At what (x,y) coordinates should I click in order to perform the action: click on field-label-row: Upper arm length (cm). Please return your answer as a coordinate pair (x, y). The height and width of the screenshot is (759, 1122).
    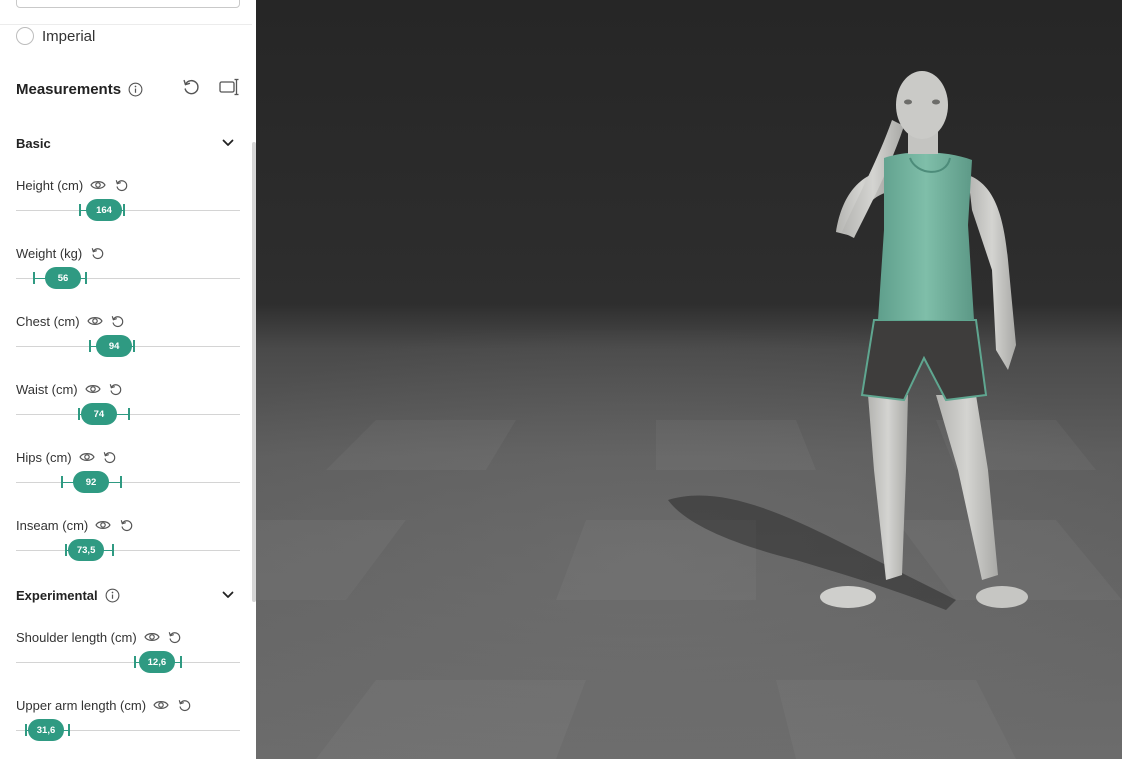
    Looking at the image, I should click on (104, 705).